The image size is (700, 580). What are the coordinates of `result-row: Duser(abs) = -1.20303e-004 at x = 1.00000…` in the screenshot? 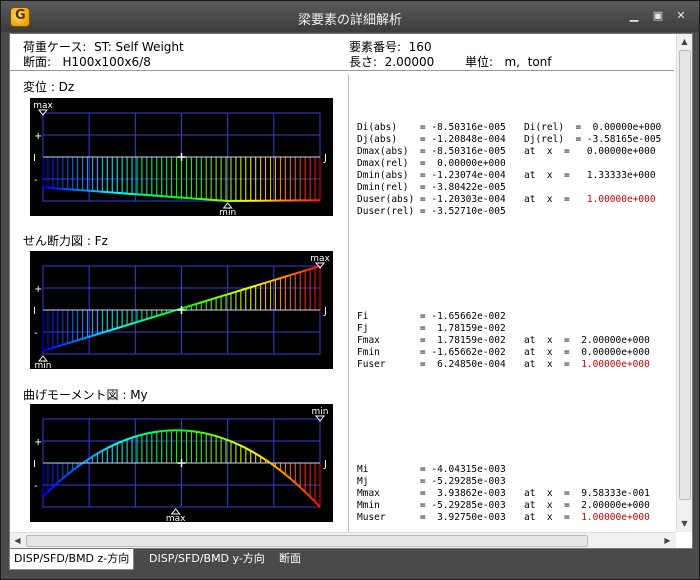 It's located at (506, 200).